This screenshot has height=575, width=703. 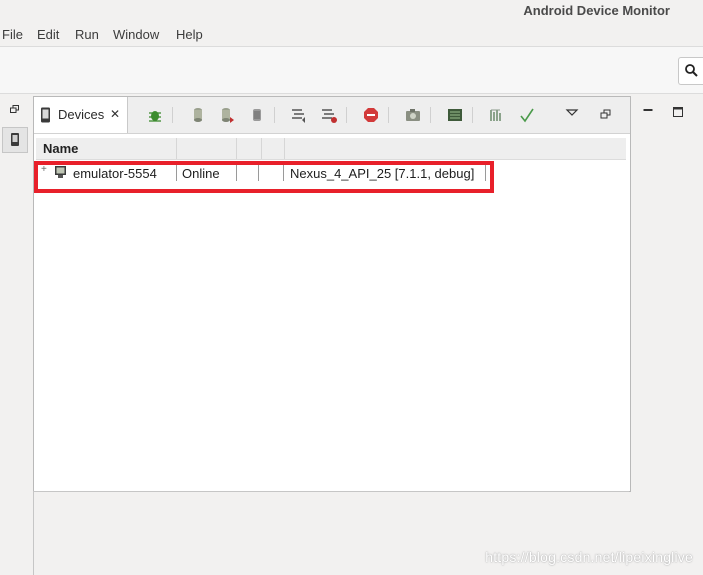 What do you see at coordinates (198, 115) in the screenshot?
I see `update-heap-icon` at bounding box center [198, 115].